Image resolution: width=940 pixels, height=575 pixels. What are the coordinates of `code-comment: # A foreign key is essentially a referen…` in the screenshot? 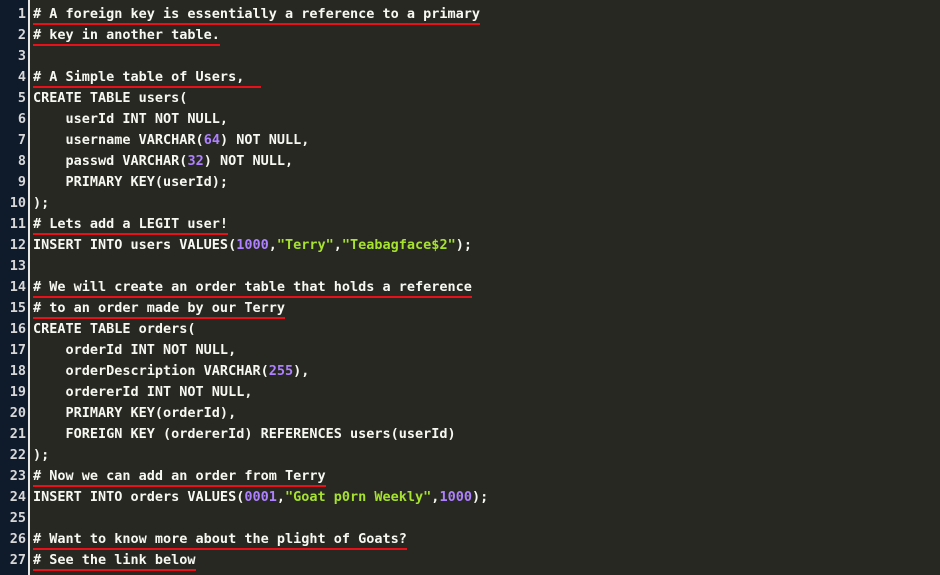 It's located at (257, 15).